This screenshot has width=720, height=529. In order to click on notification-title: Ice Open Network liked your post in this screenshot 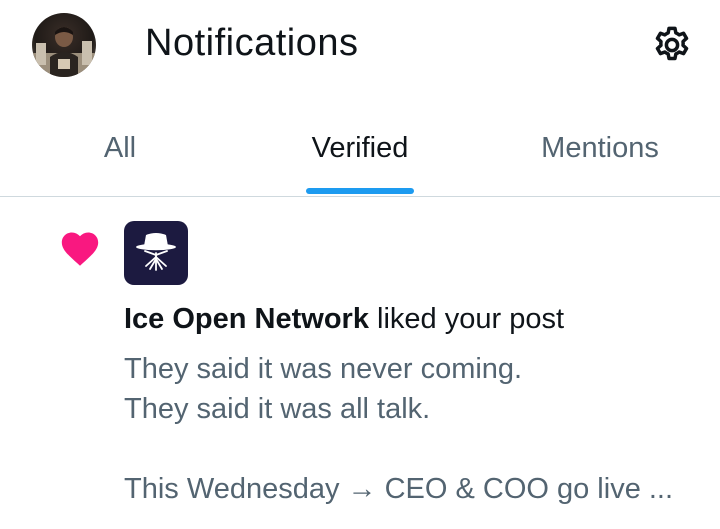, I will do `click(344, 319)`.